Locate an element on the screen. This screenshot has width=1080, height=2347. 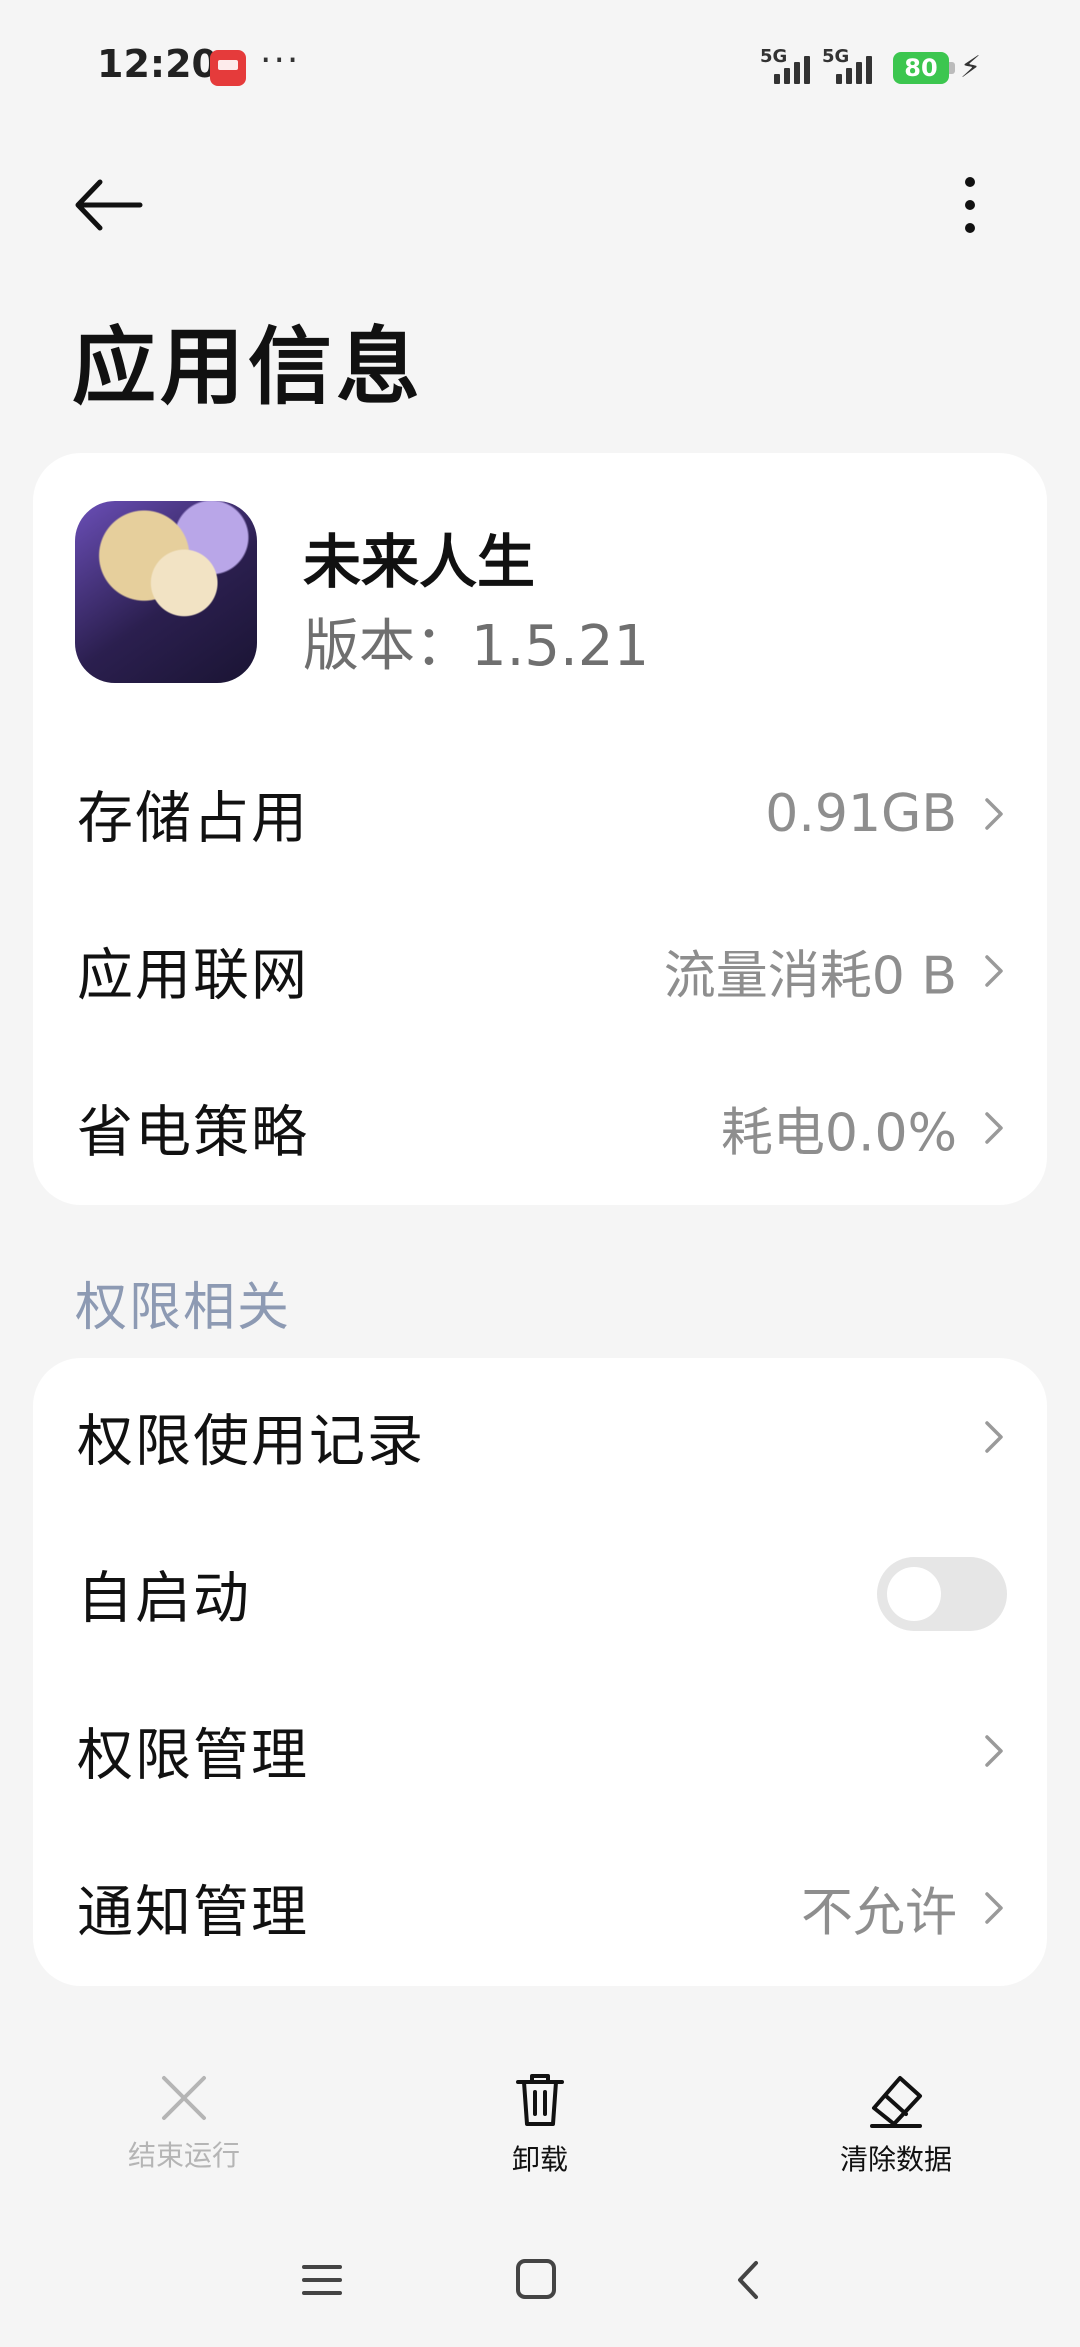
row-value: 不允许 is located at coordinates (878, 1913).